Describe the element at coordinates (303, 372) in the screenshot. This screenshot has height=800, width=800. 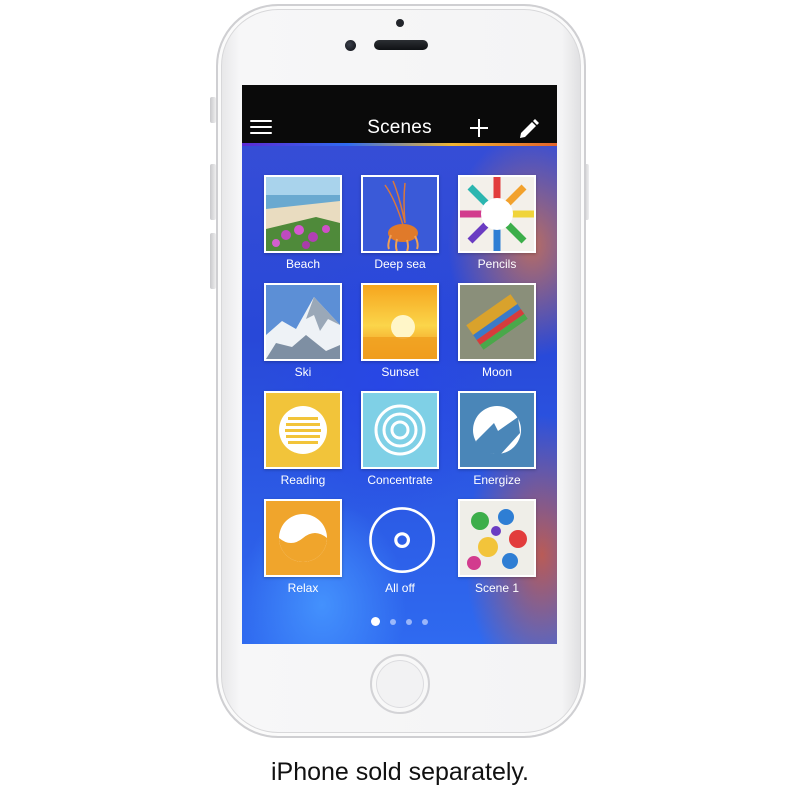
I see `scene-label: Ski` at that location.